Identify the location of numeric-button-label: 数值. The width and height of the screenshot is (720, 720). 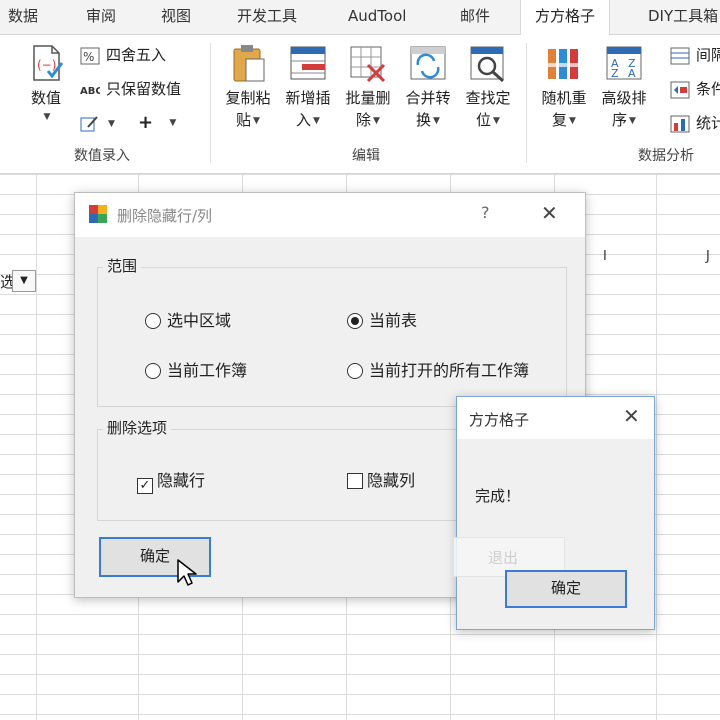
(45, 98).